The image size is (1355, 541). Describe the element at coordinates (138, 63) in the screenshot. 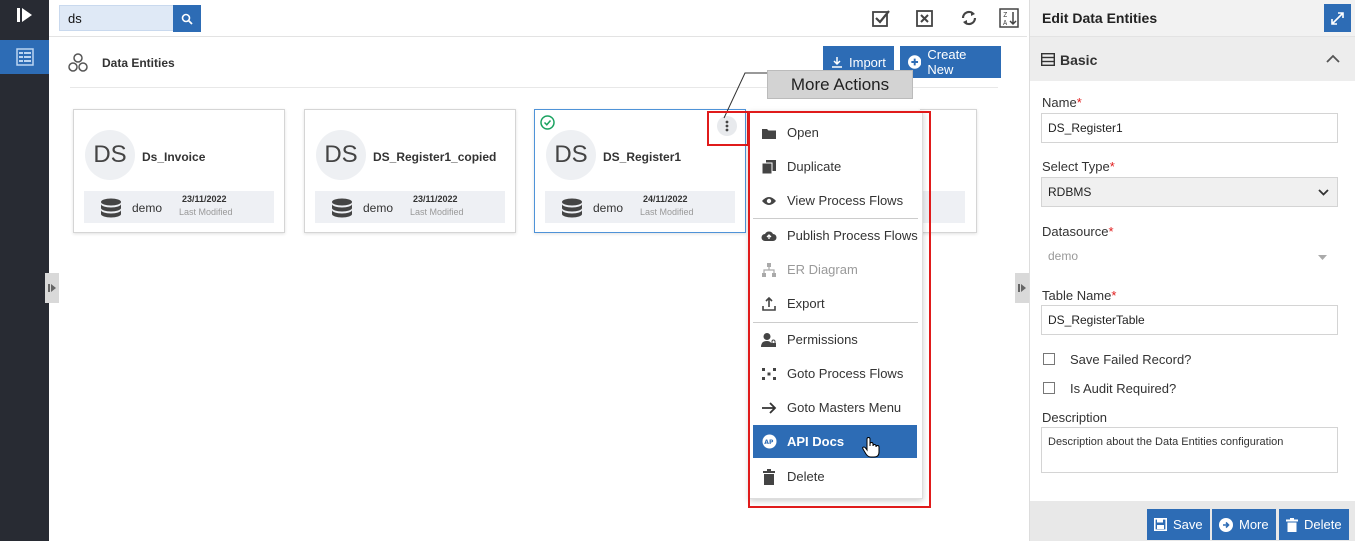

I see `page-title: Data Entities` at that location.